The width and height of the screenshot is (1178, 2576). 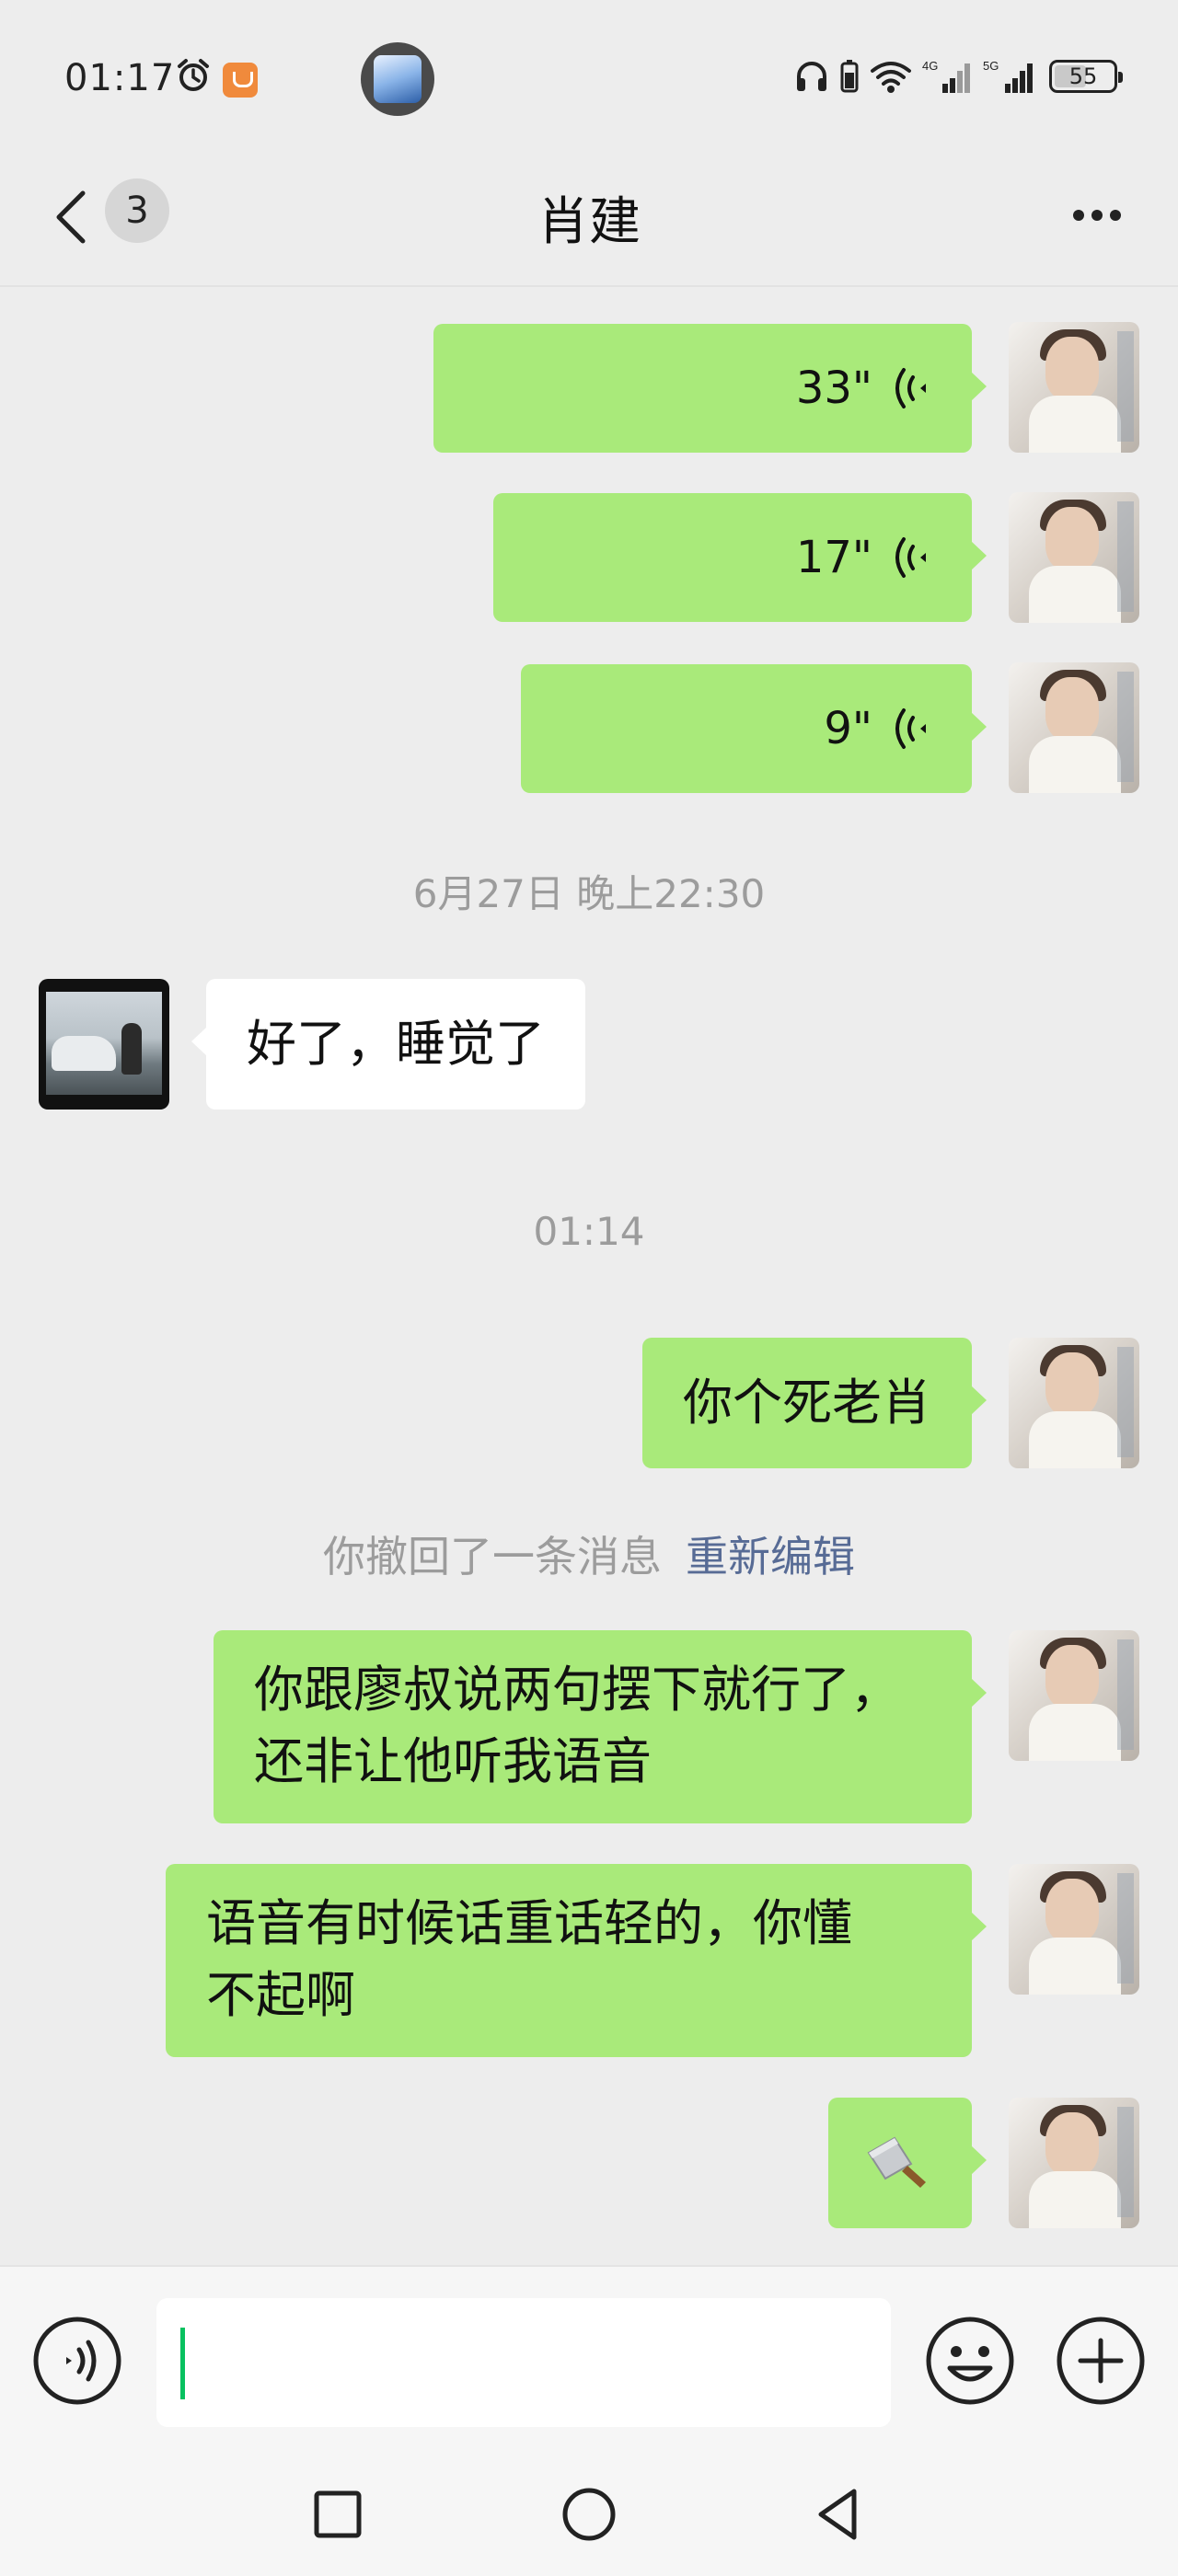 I want to click on alarm-icon, so click(x=193, y=75).